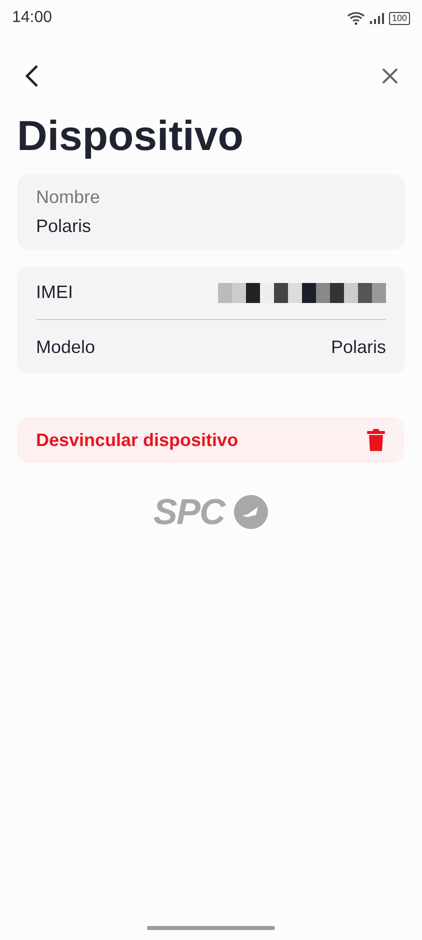 The width and height of the screenshot is (422, 940). I want to click on field-label: Nombre, so click(69, 197).